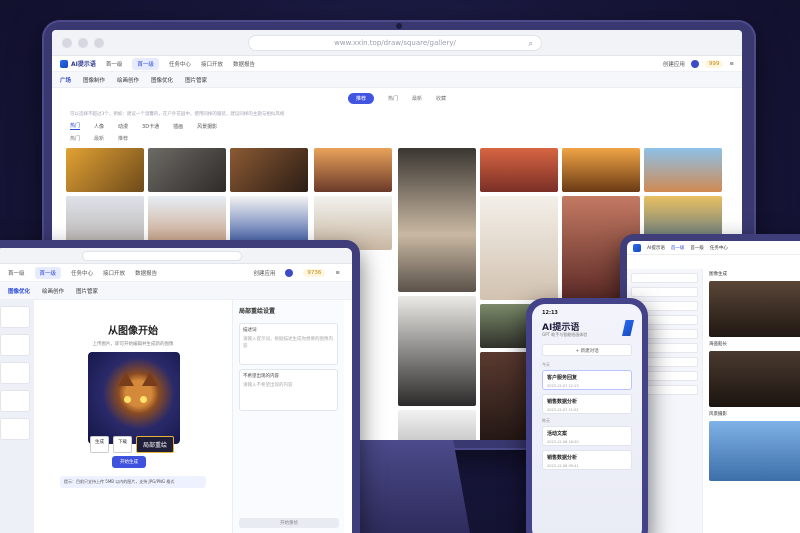  What do you see at coordinates (314, 272) in the screenshot?
I see `coin-balance: 9736` at bounding box center [314, 272].